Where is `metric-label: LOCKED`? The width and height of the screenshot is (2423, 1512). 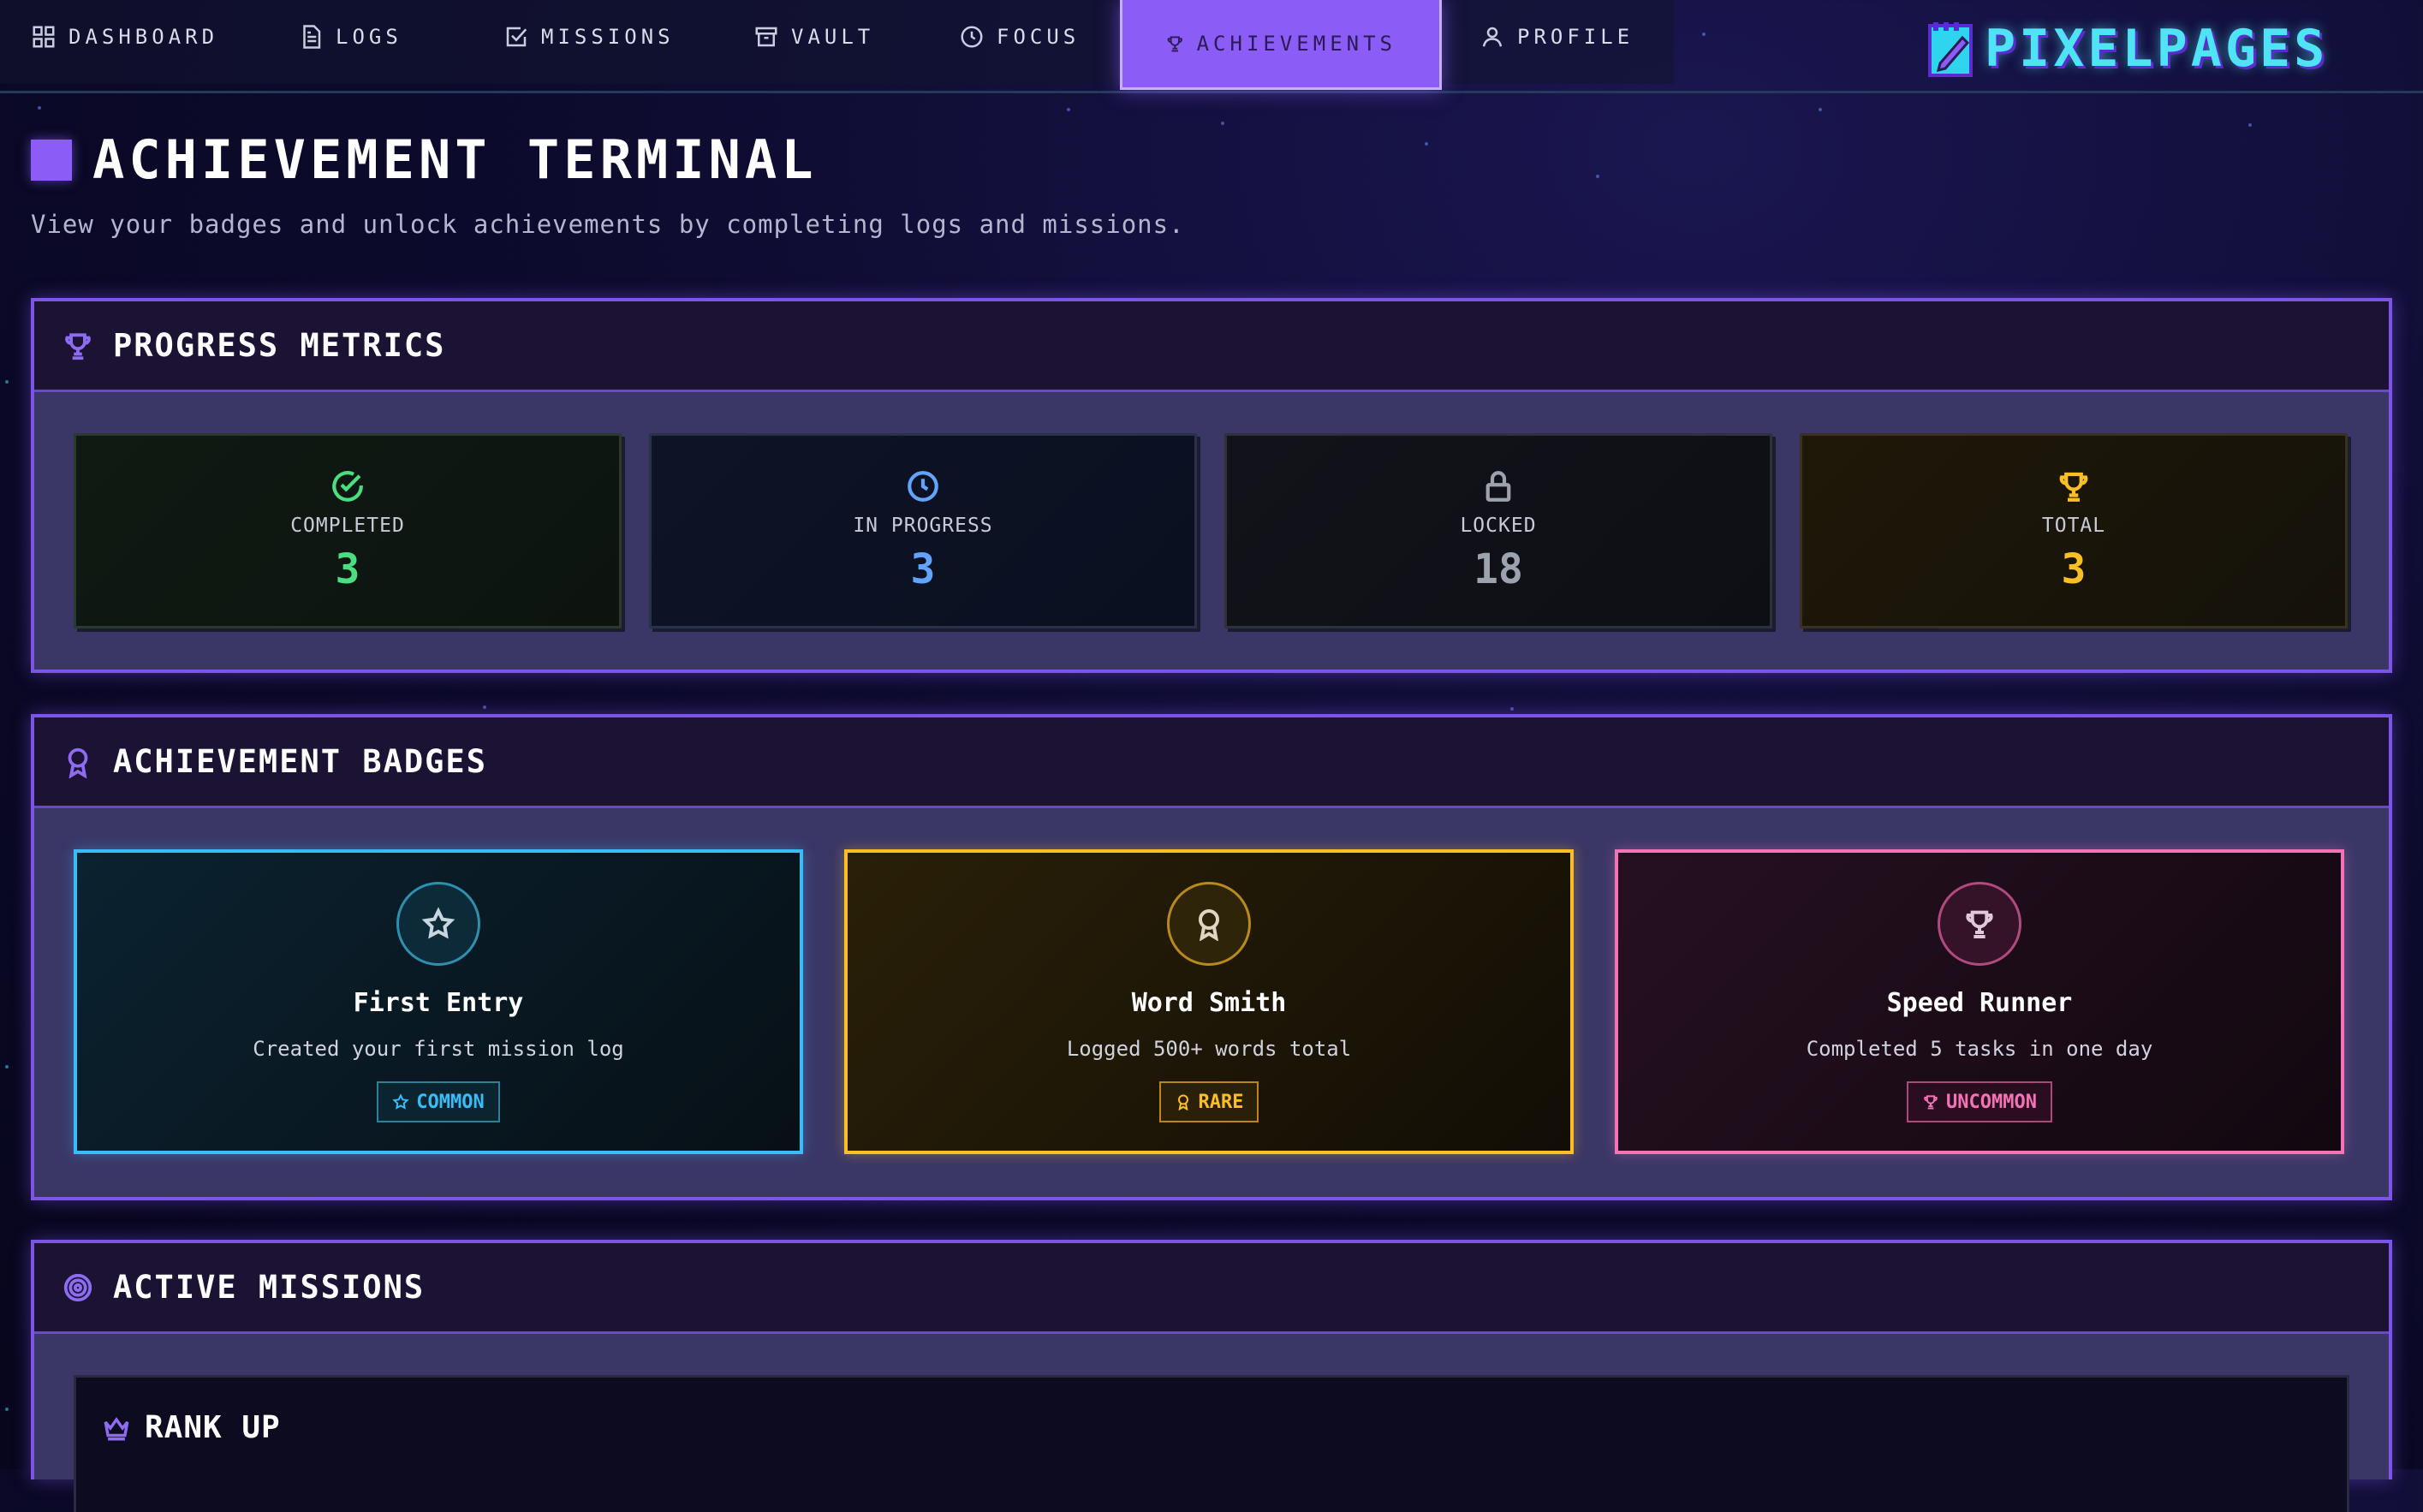
metric-label: LOCKED is located at coordinates (1498, 526).